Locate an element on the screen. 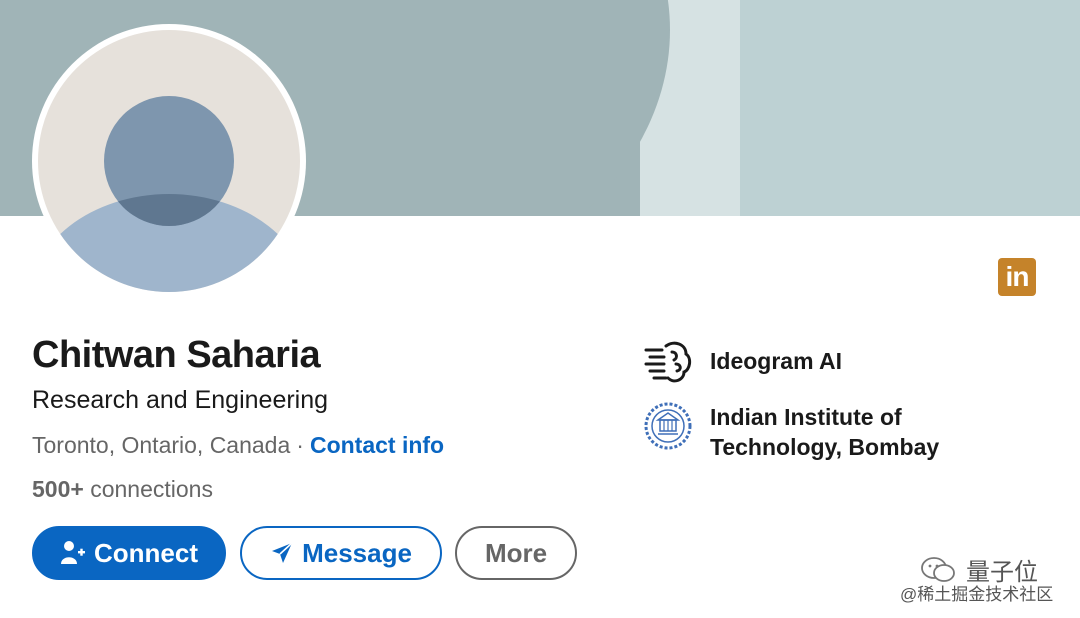 The image size is (1080, 618). location-line: Toronto, Ontario, Canada · Contact info is located at coordinates (238, 445).